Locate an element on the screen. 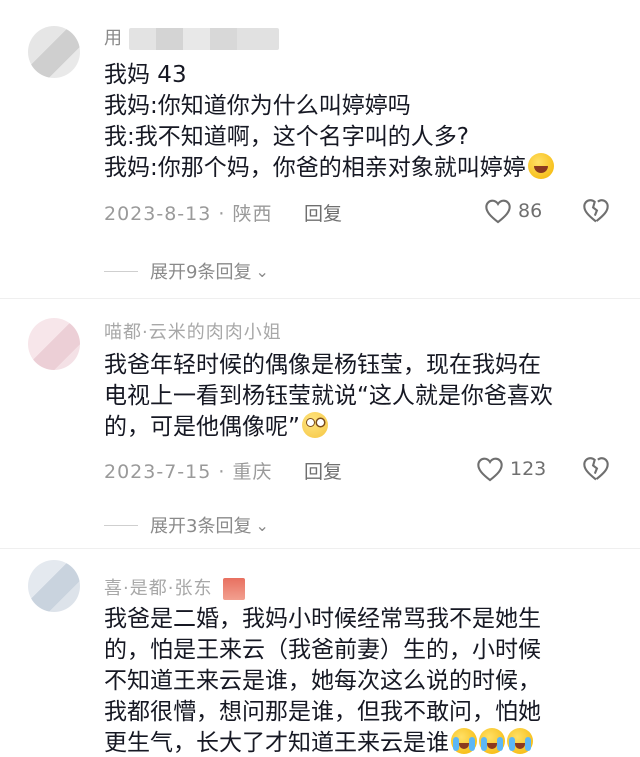 This screenshot has height=757, width=640. like-count: 123 is located at coordinates (528, 469).